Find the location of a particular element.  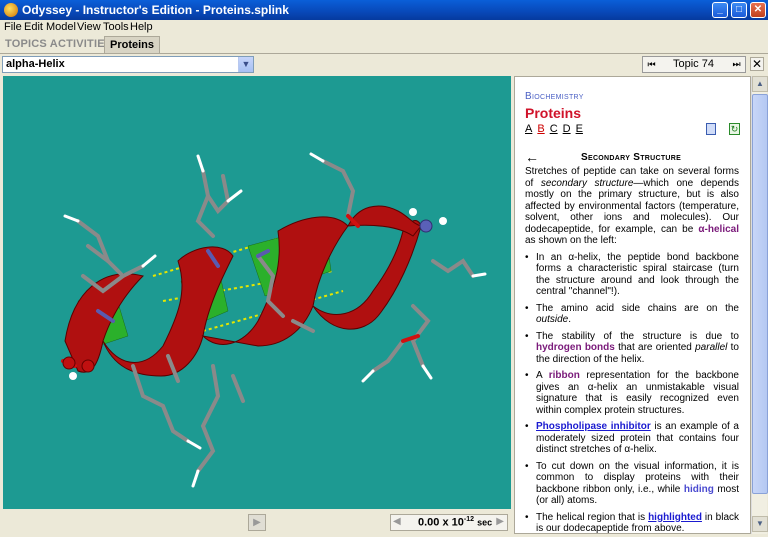

menu-bar: File Edit Model View Tools Help is located at coordinates (384, 27).